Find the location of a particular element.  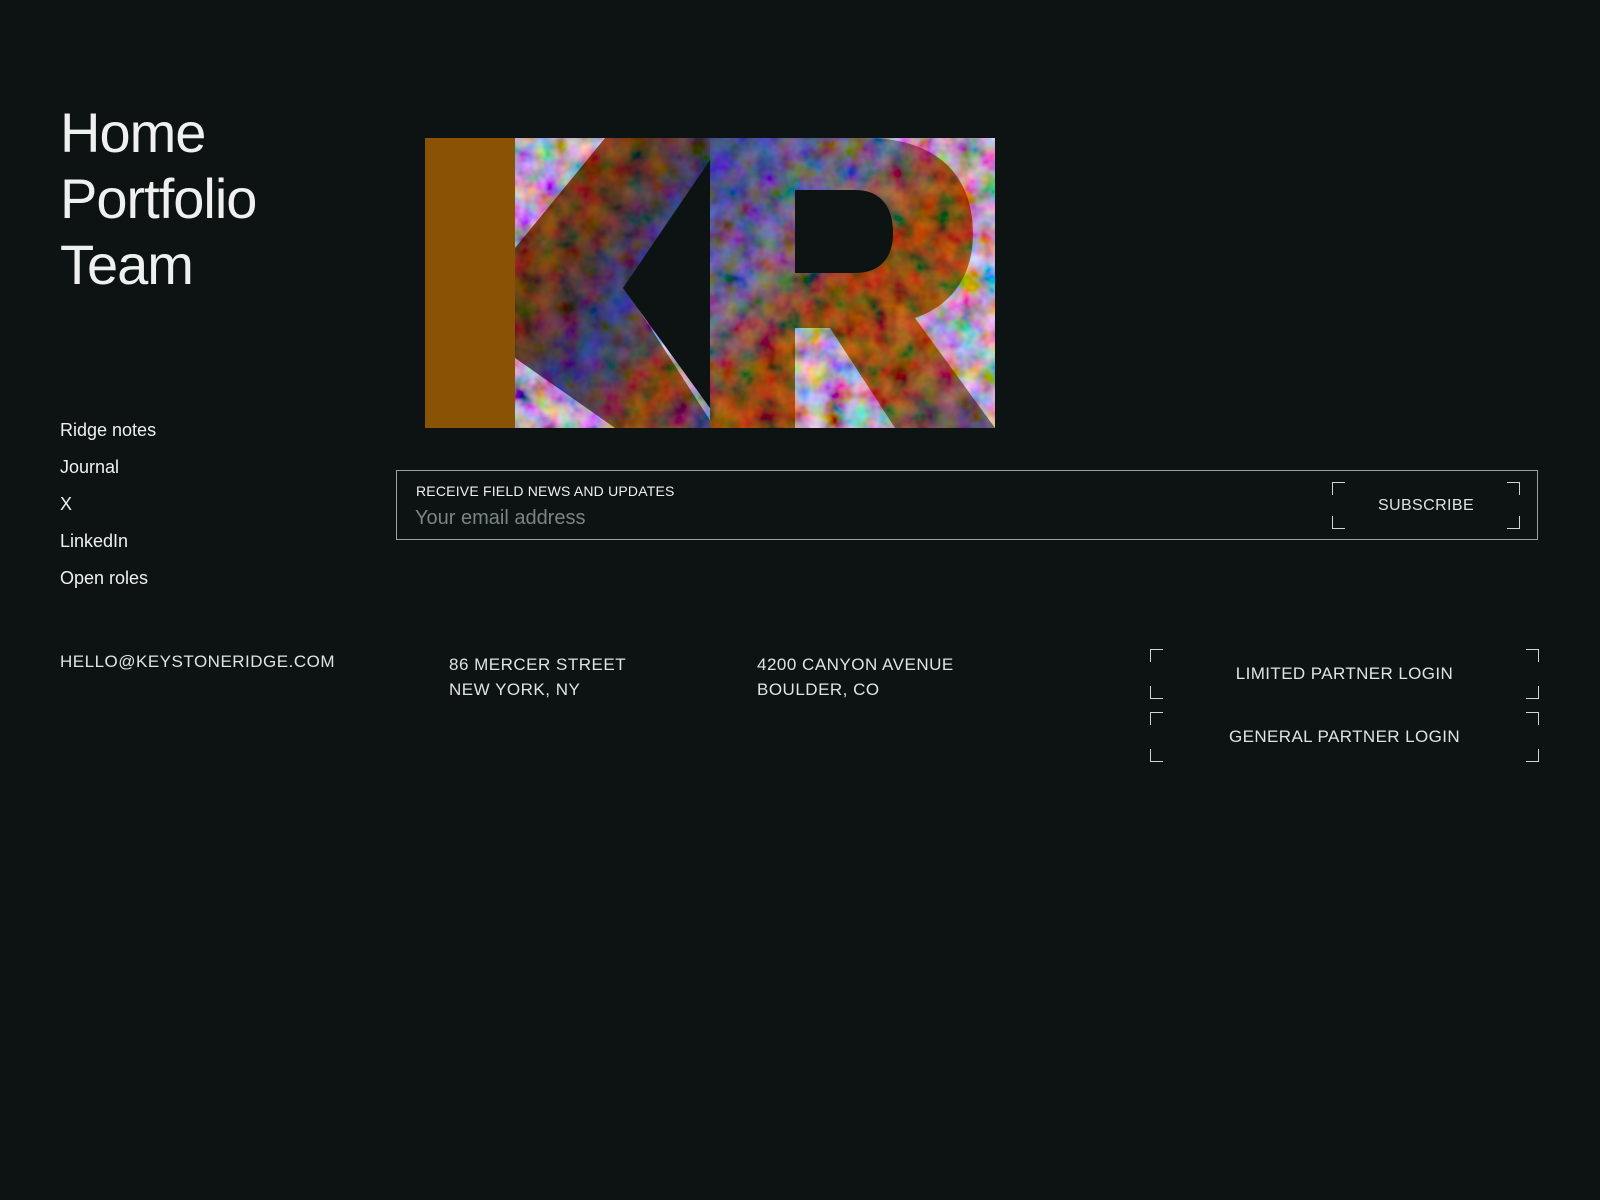

subscribe-button: SUBSCRIBE is located at coordinates (1426, 505).